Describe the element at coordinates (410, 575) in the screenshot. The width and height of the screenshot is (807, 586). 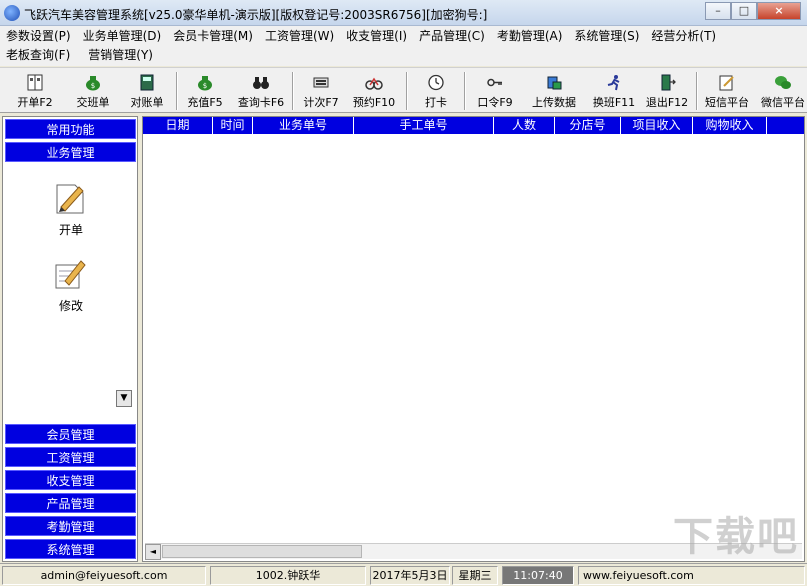
I see `status-date: 2017年5月3日` at that location.